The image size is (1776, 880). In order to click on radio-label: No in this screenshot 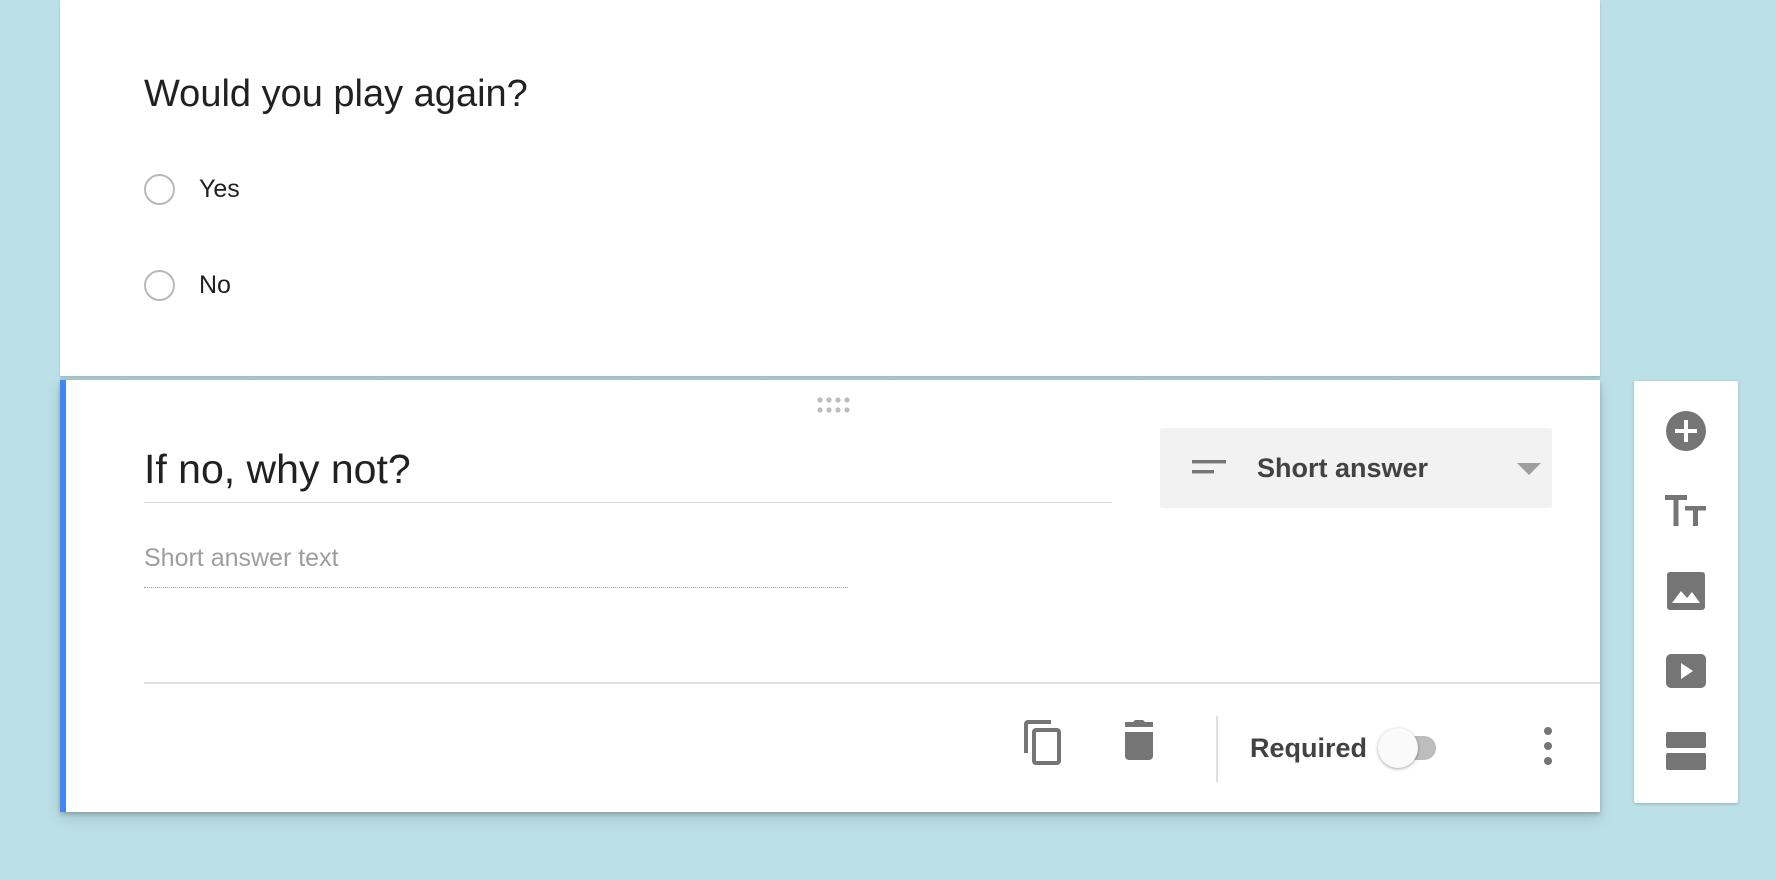, I will do `click(215, 284)`.